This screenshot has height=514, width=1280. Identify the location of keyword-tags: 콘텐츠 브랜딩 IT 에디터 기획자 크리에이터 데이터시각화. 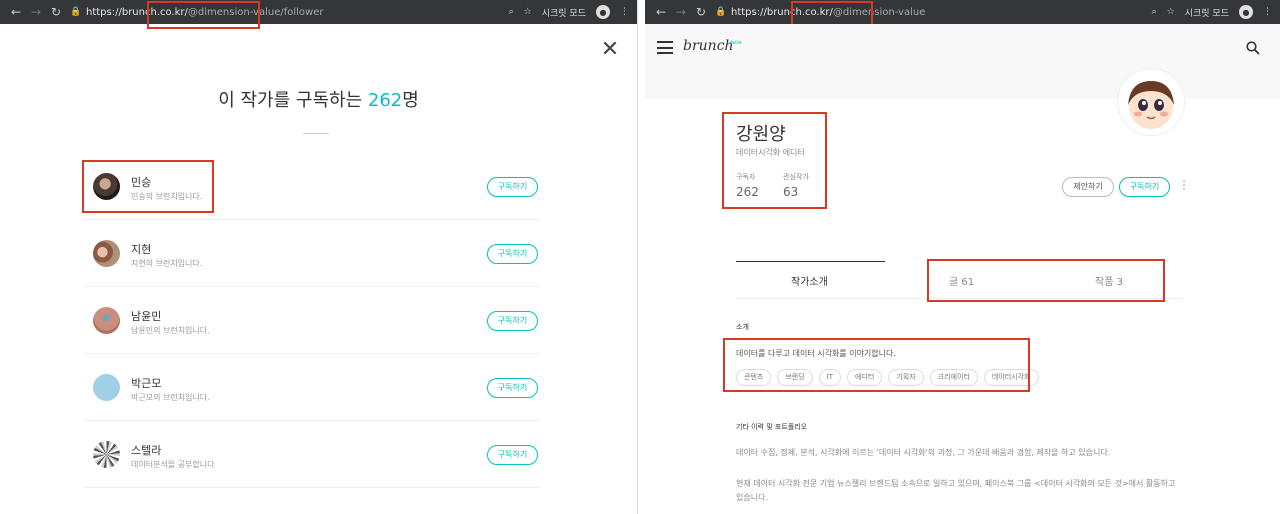
(887, 377).